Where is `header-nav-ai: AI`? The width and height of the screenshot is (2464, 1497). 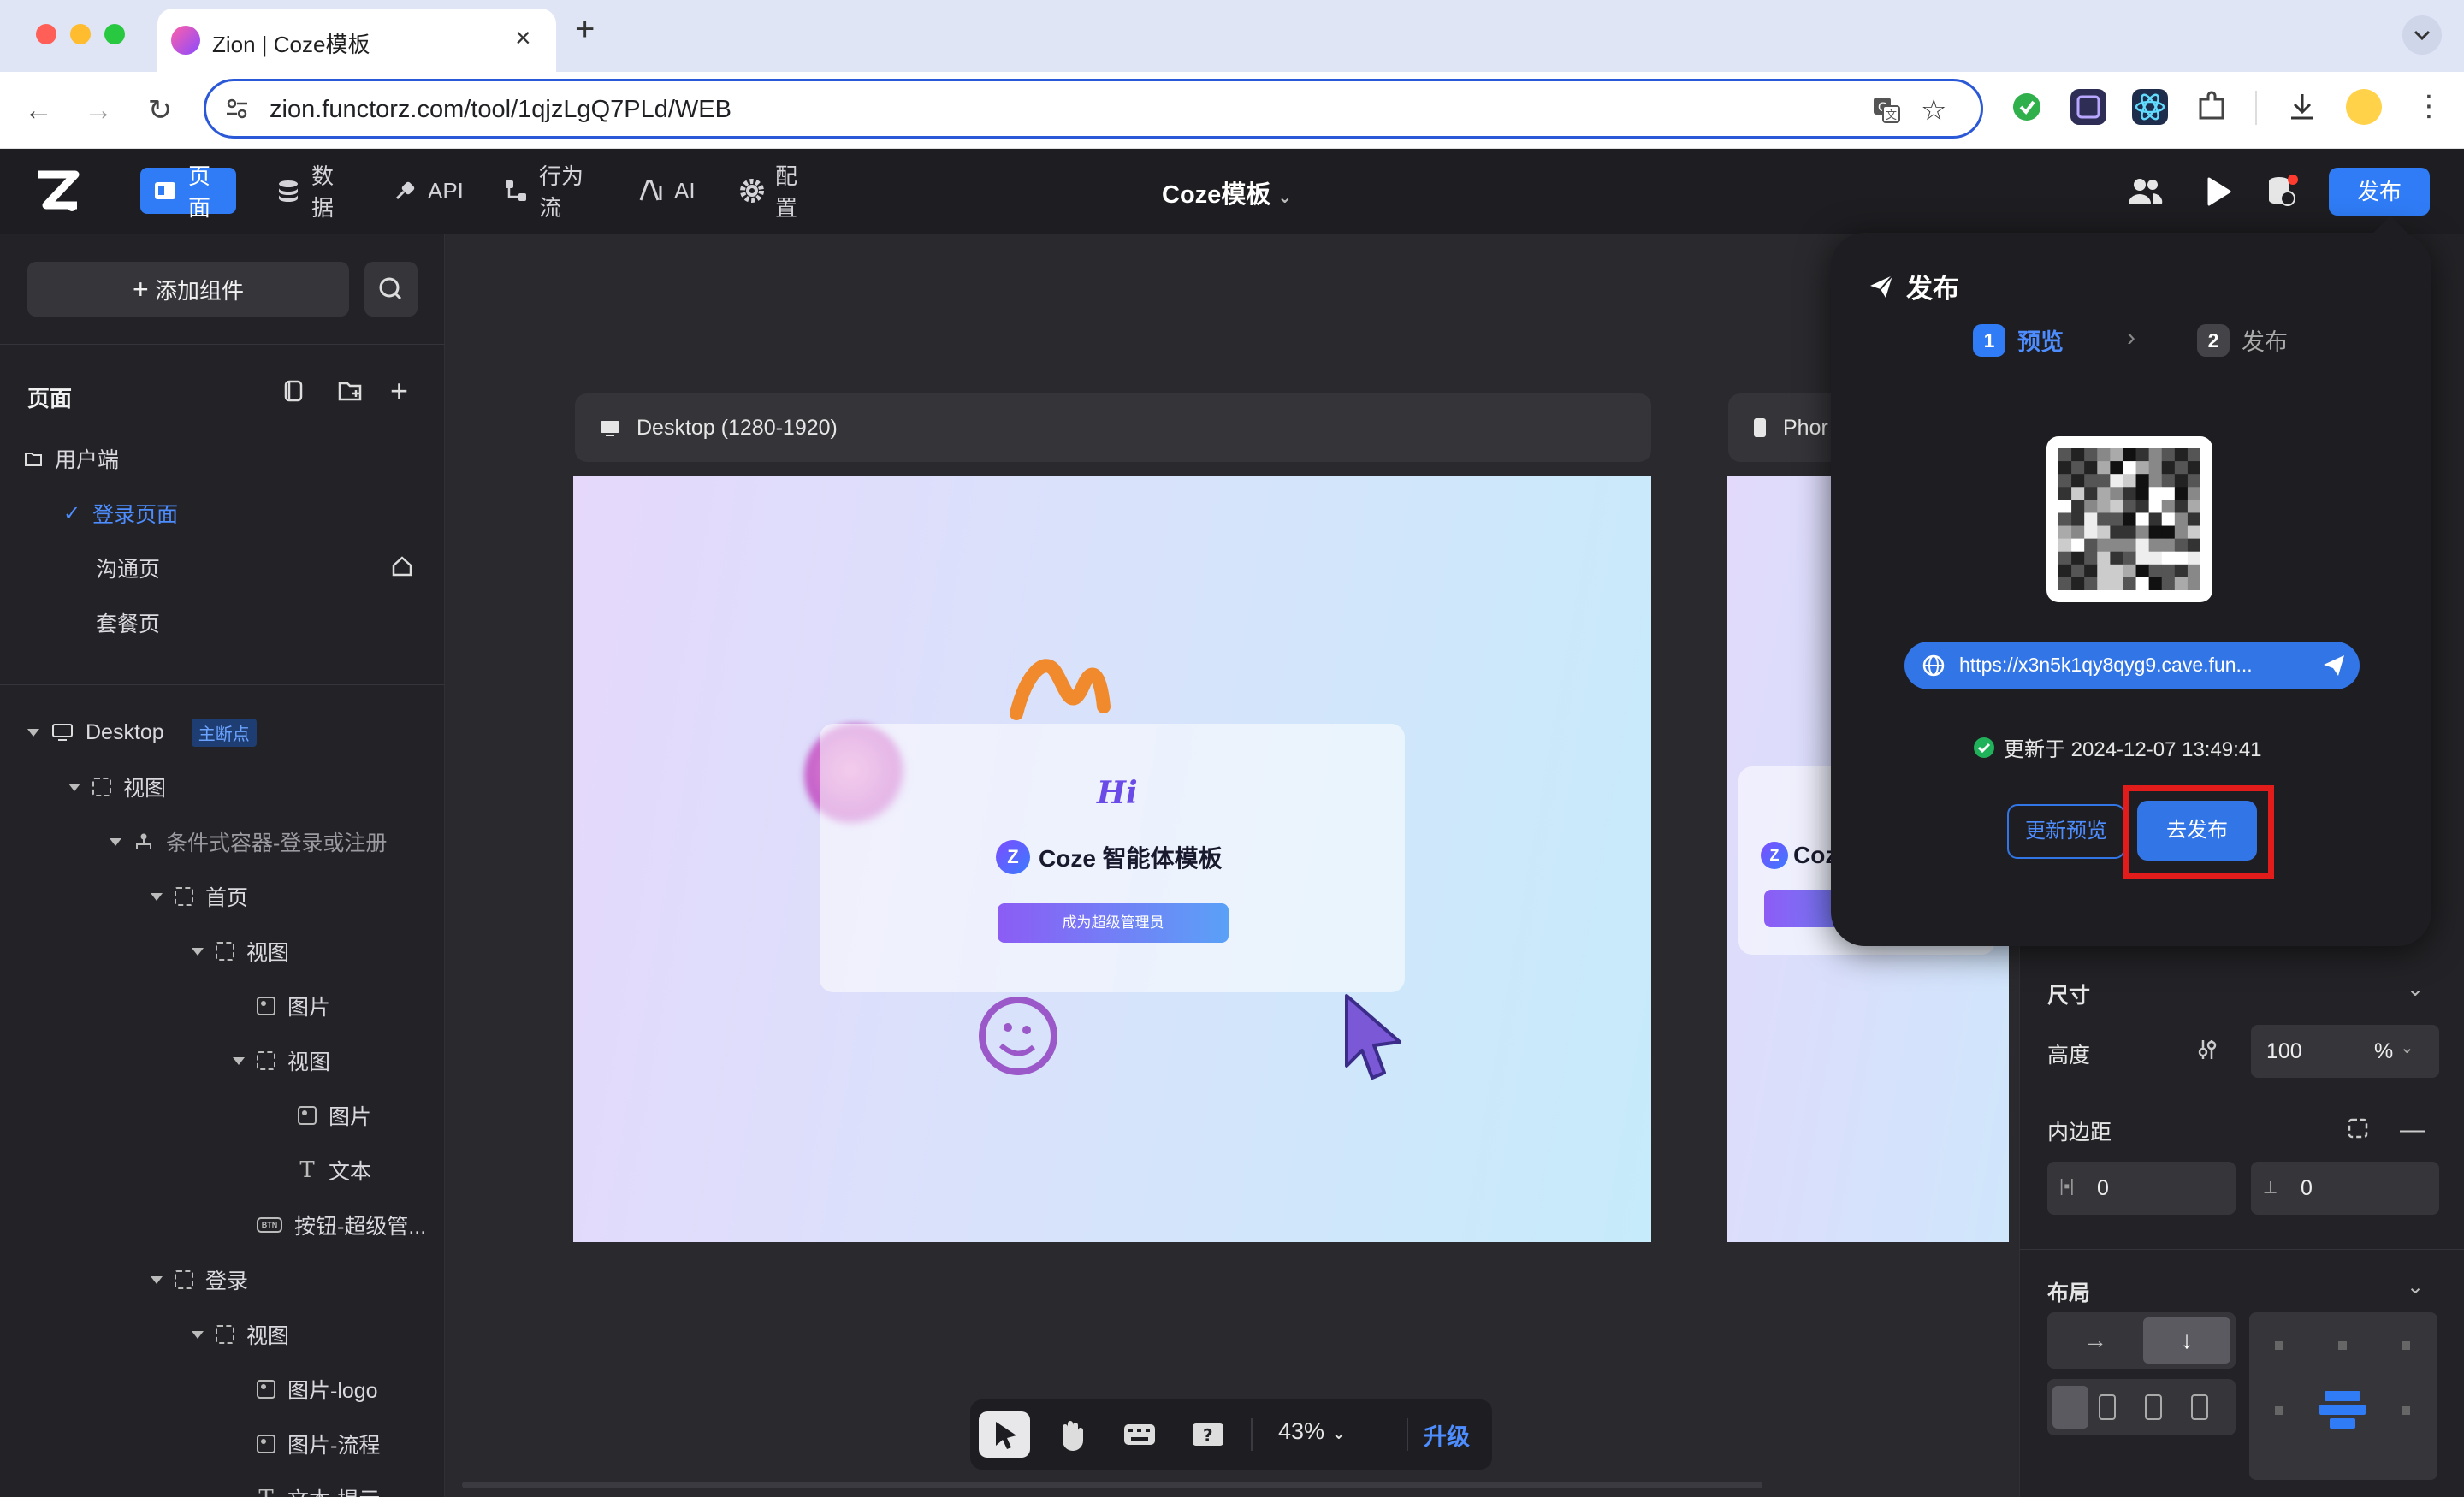
header-nav-ai: AI is located at coordinates (661, 191).